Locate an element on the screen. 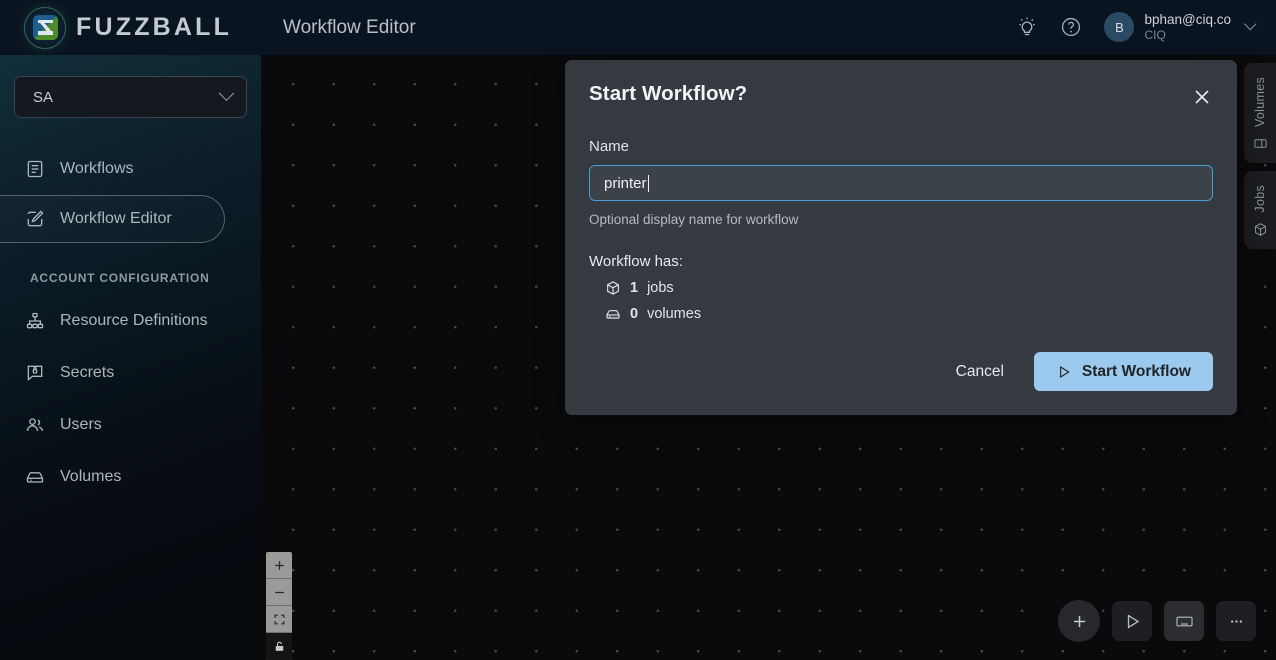 This screenshot has width=1276, height=660. fit-view-button is located at coordinates (279, 619).